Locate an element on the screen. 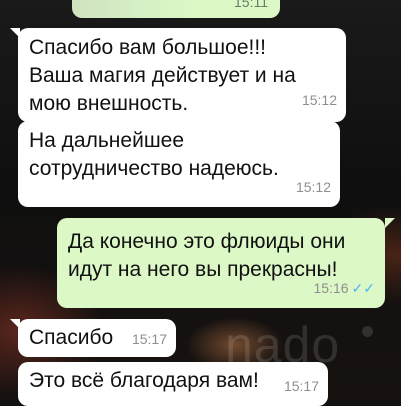 This screenshot has height=406, width=401. message-text: На дальнейшее сотрудничество надеюсь. is located at coordinates (154, 154).